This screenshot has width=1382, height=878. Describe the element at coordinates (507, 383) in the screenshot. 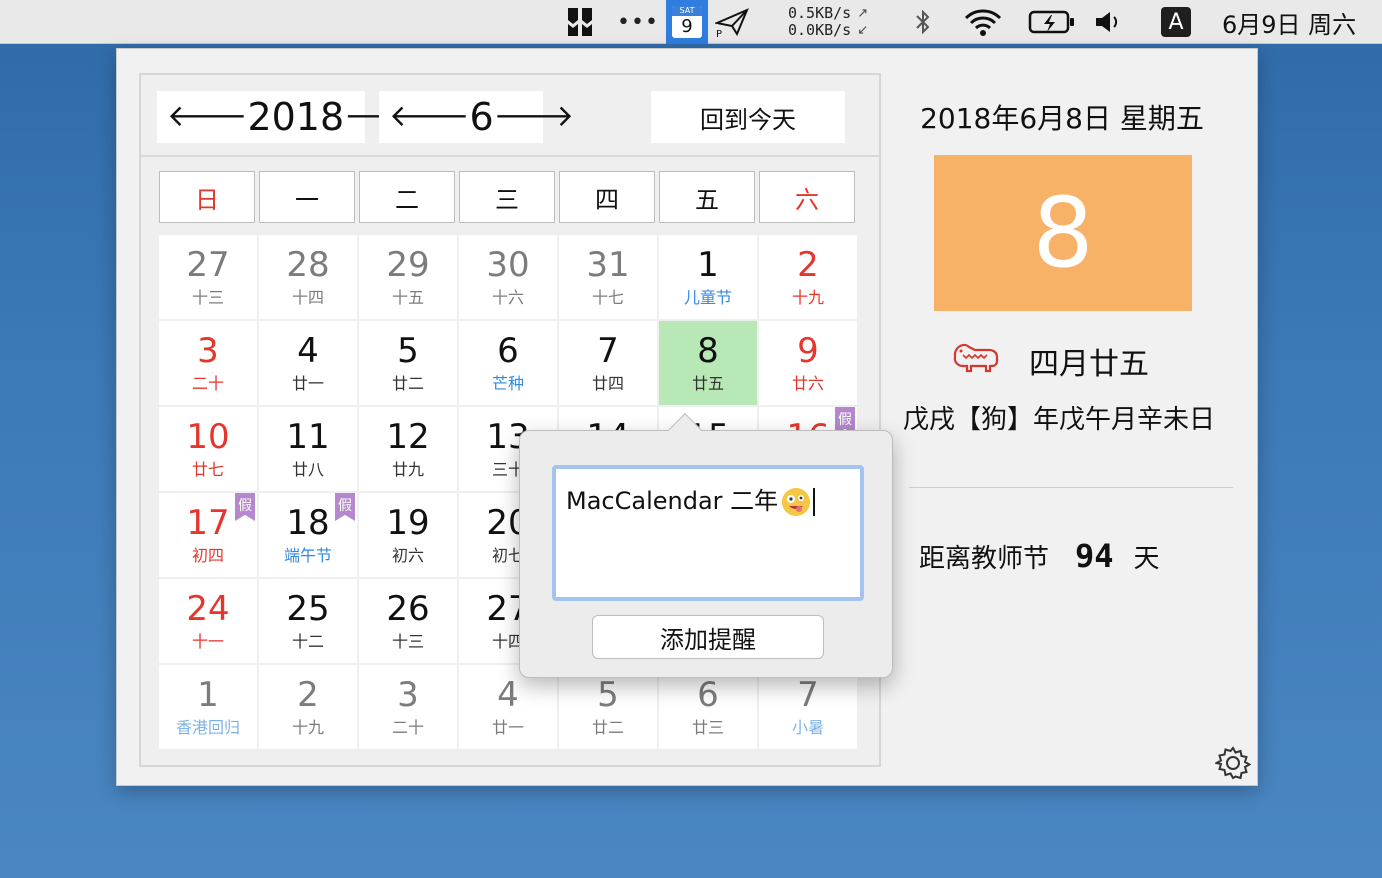

I see `lunar-label: 芒种` at that location.